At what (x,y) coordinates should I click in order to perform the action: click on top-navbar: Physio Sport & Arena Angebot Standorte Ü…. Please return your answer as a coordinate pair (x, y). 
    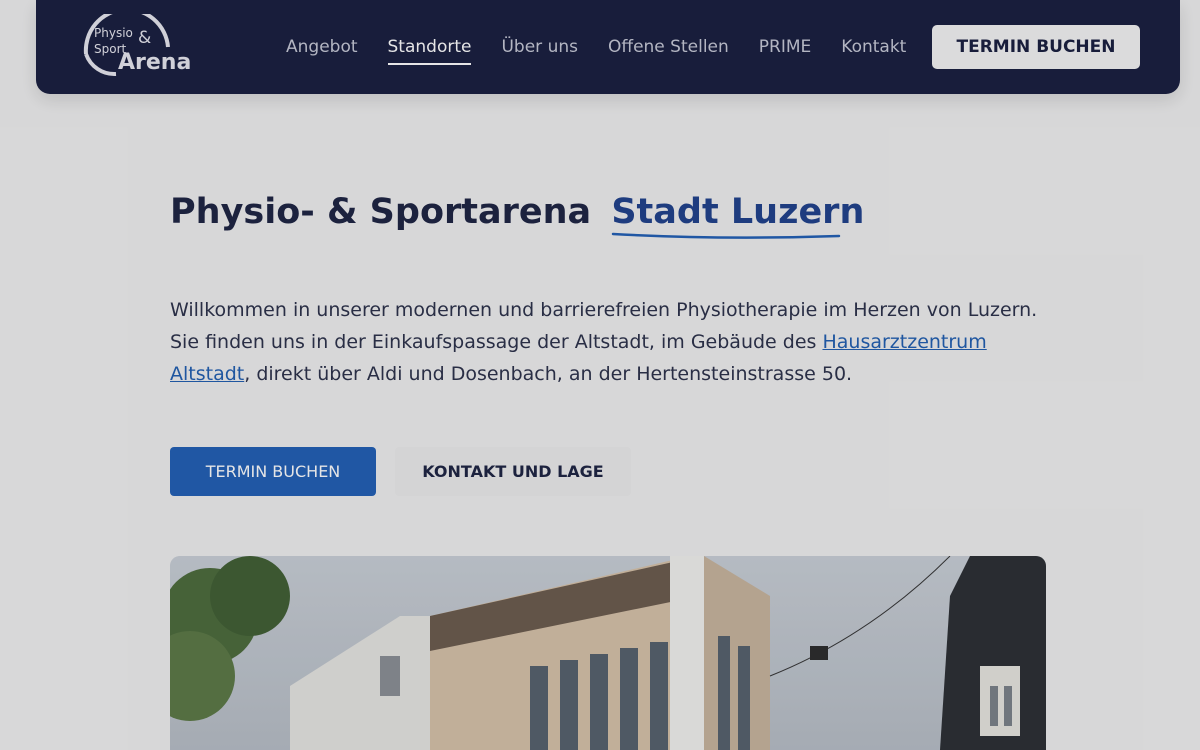
    Looking at the image, I should click on (608, 47).